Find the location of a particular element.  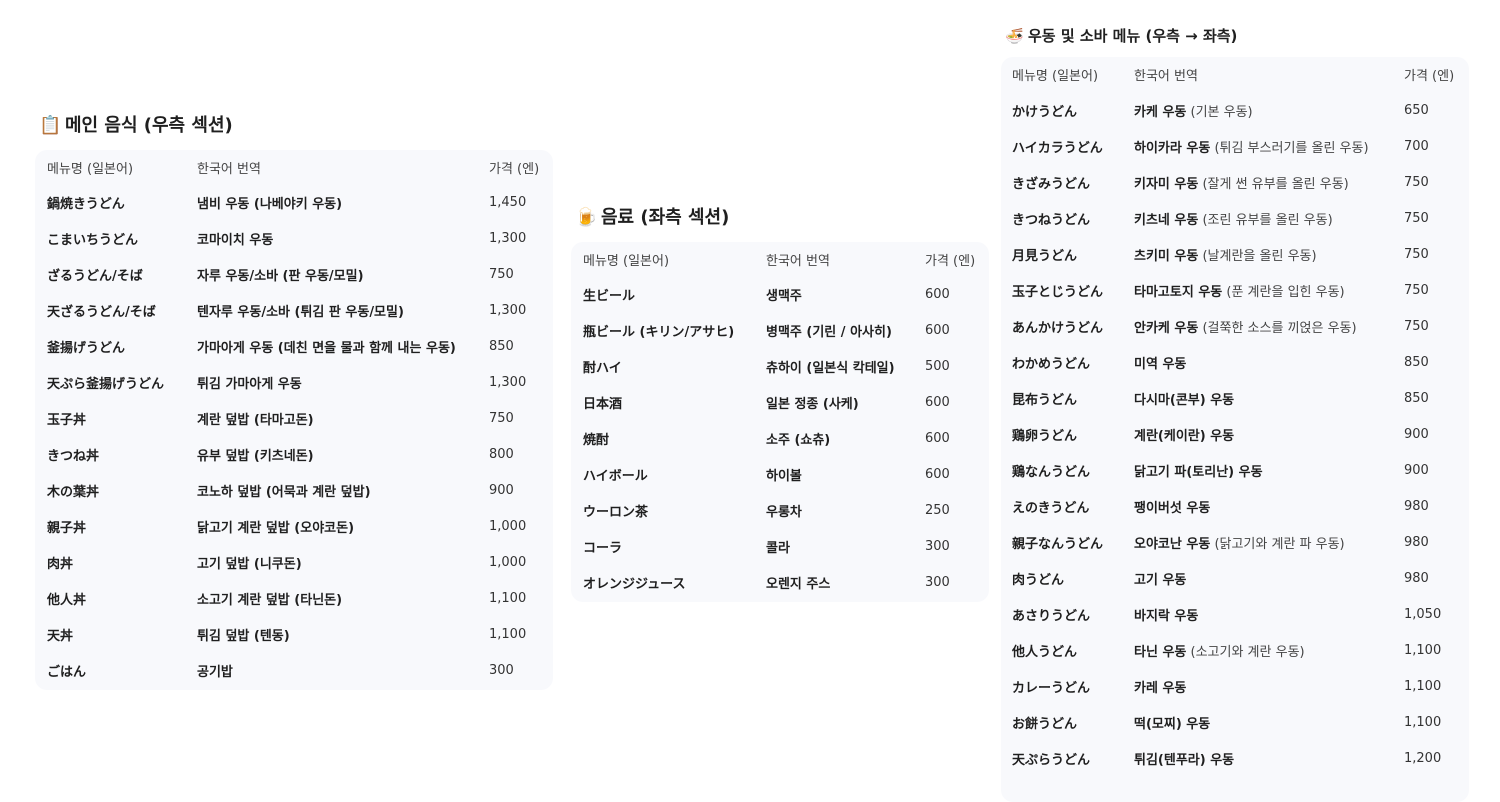

drinks-title: 🍺 음료 (좌측 섹션) is located at coordinates (652, 218).